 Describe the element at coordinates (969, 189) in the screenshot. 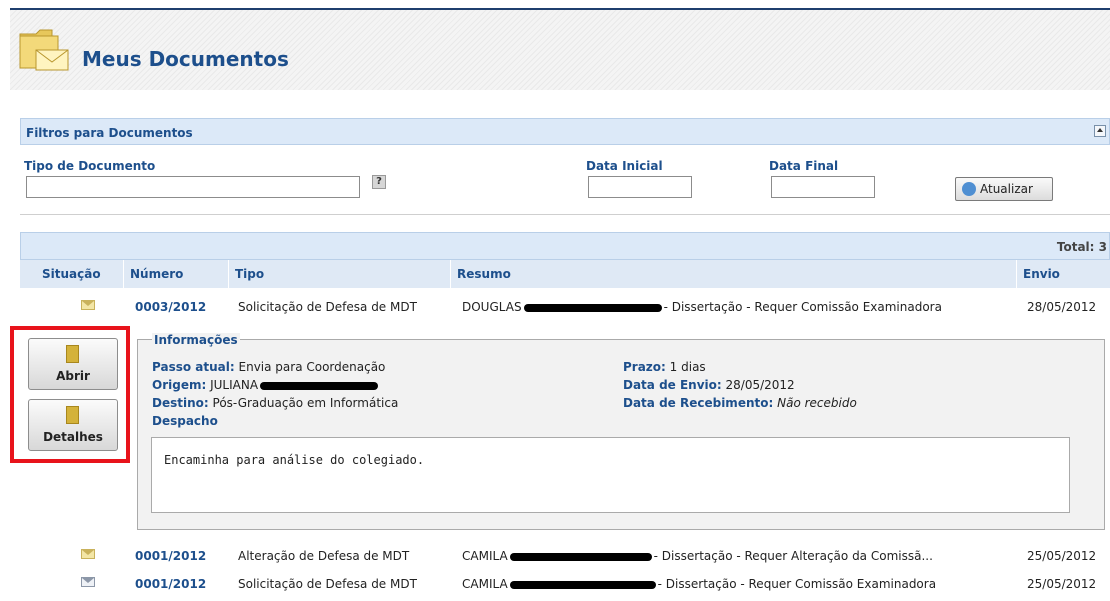

I see `refresh-icon` at that location.